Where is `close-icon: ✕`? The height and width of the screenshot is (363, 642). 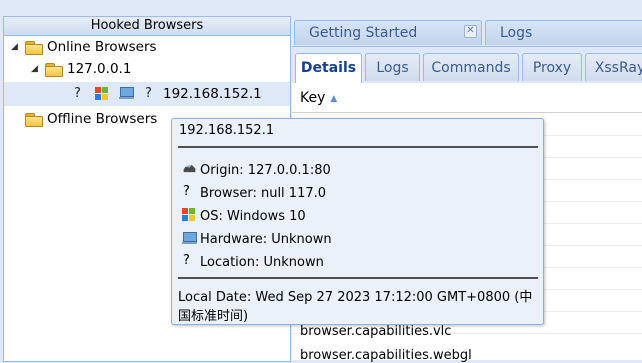
close-icon: ✕ is located at coordinates (470, 31).